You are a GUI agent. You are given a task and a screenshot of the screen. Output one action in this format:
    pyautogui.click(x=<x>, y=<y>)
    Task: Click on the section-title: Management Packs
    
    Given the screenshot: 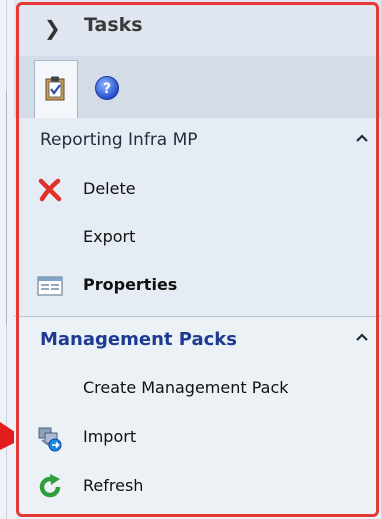 What is the action you would take?
    pyautogui.click(x=138, y=339)
    